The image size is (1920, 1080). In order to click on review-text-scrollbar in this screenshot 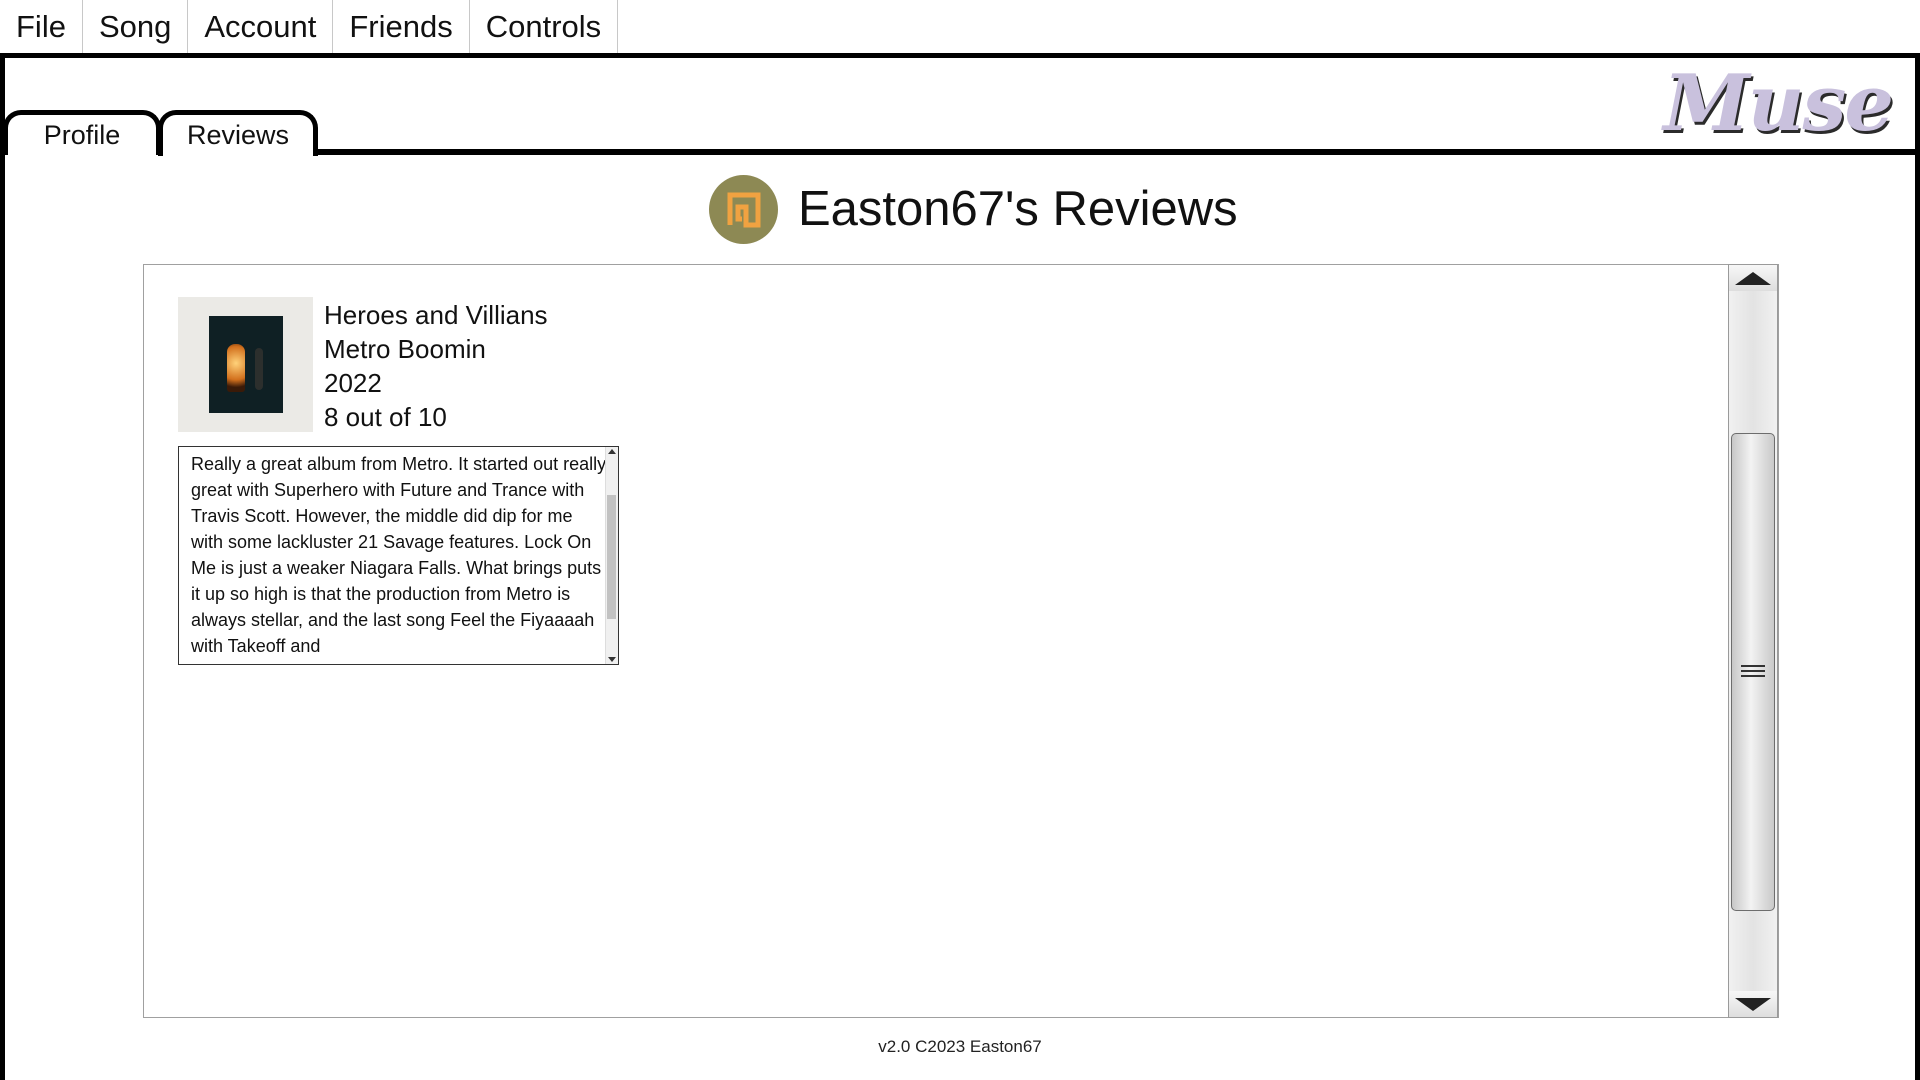, I will do `click(611, 555)`.